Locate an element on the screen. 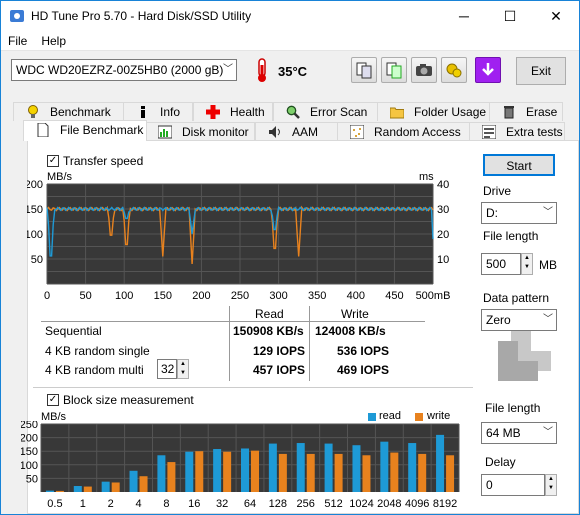  y-tick-left: 50 is located at coordinates (37, 260).